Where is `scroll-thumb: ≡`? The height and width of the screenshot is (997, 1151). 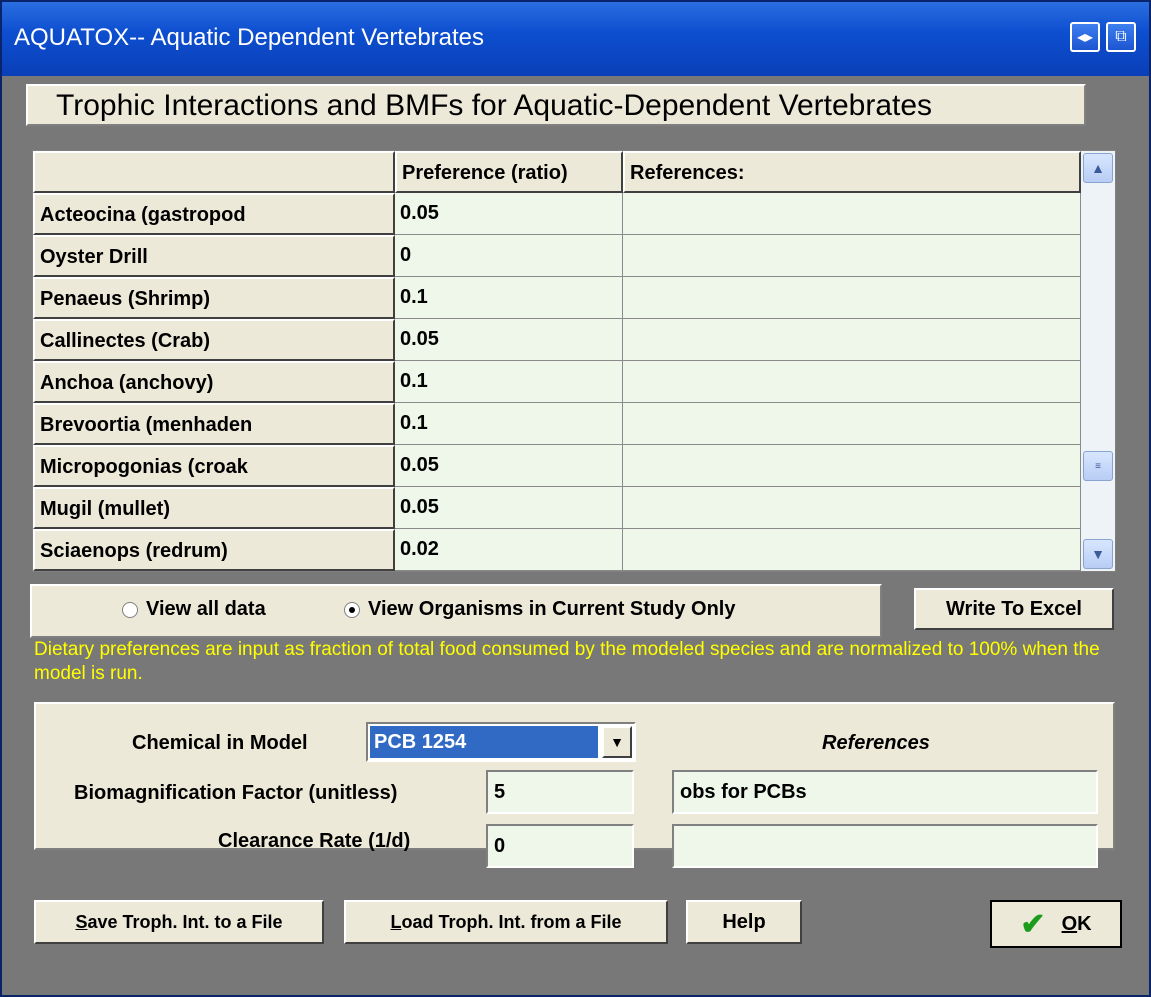 scroll-thumb: ≡ is located at coordinates (1098, 466).